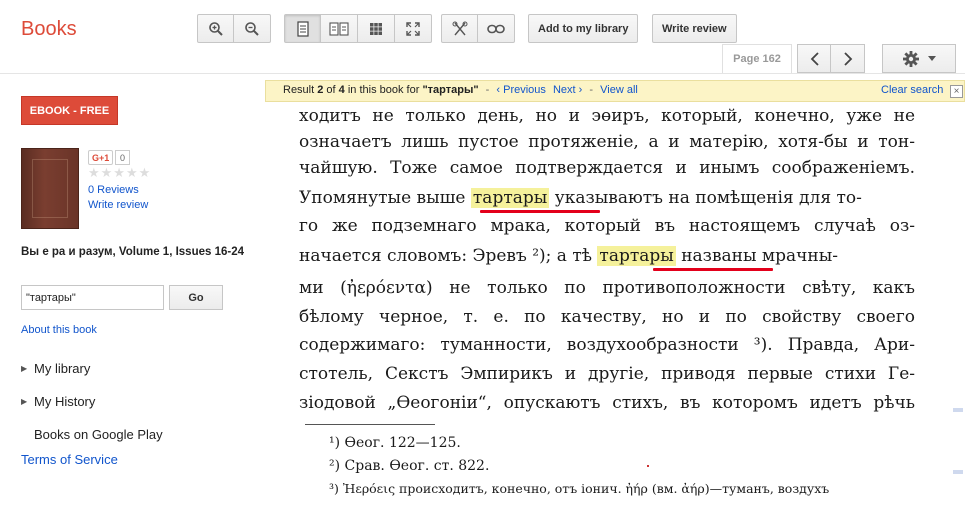 The height and width of the screenshot is (530, 965). I want to click on gear-icon, so click(911, 58).